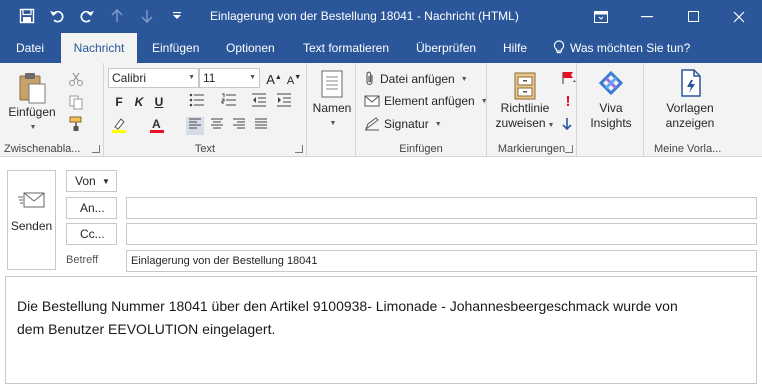  Describe the element at coordinates (284, 102) in the screenshot. I see `increase-indent-icon` at that location.